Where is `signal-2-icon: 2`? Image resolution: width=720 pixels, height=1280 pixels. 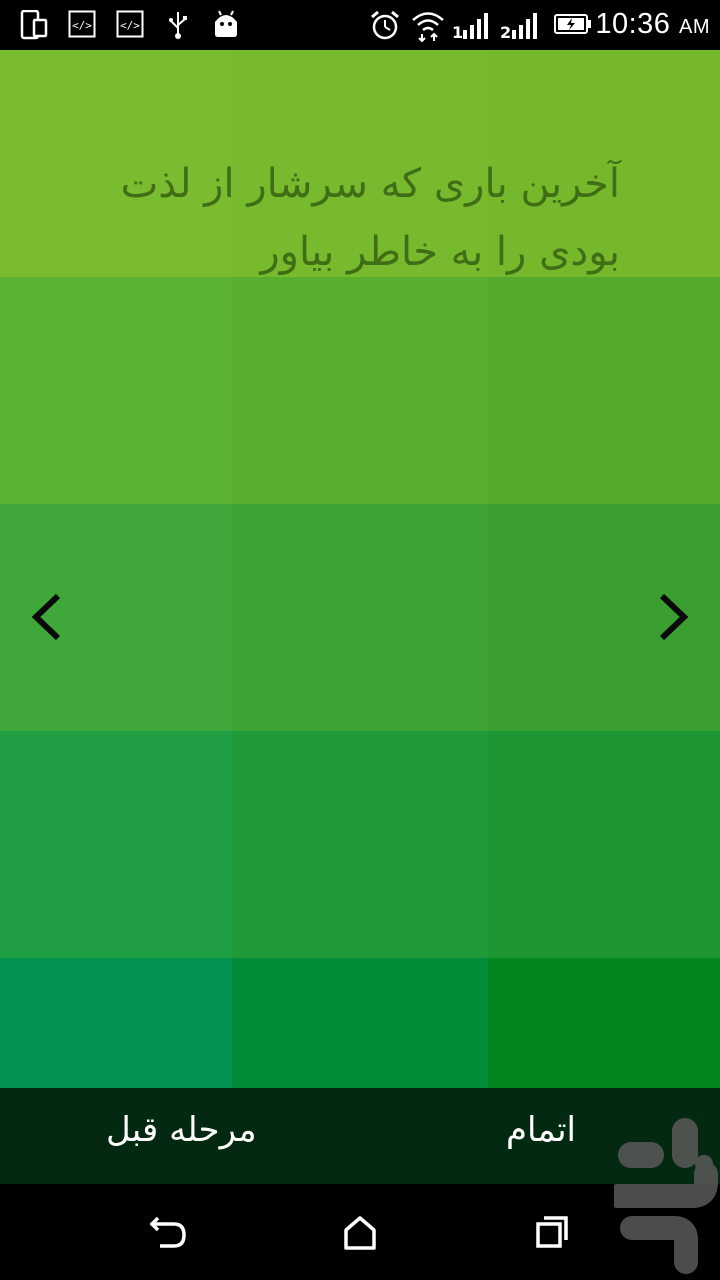 signal-2-icon: 2 is located at coordinates (518, 26).